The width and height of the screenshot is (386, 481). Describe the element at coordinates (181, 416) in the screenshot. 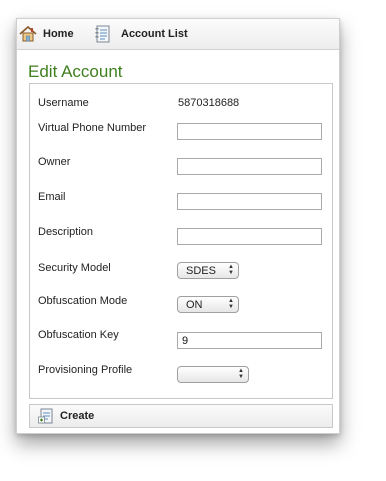

I see `create-button: Create` at that location.